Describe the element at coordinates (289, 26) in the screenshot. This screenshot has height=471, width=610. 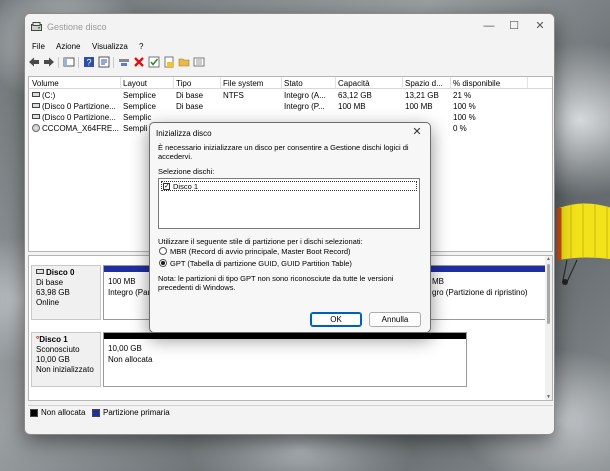
I see `title-bar: Gestione disco — ☐ ✕` at that location.